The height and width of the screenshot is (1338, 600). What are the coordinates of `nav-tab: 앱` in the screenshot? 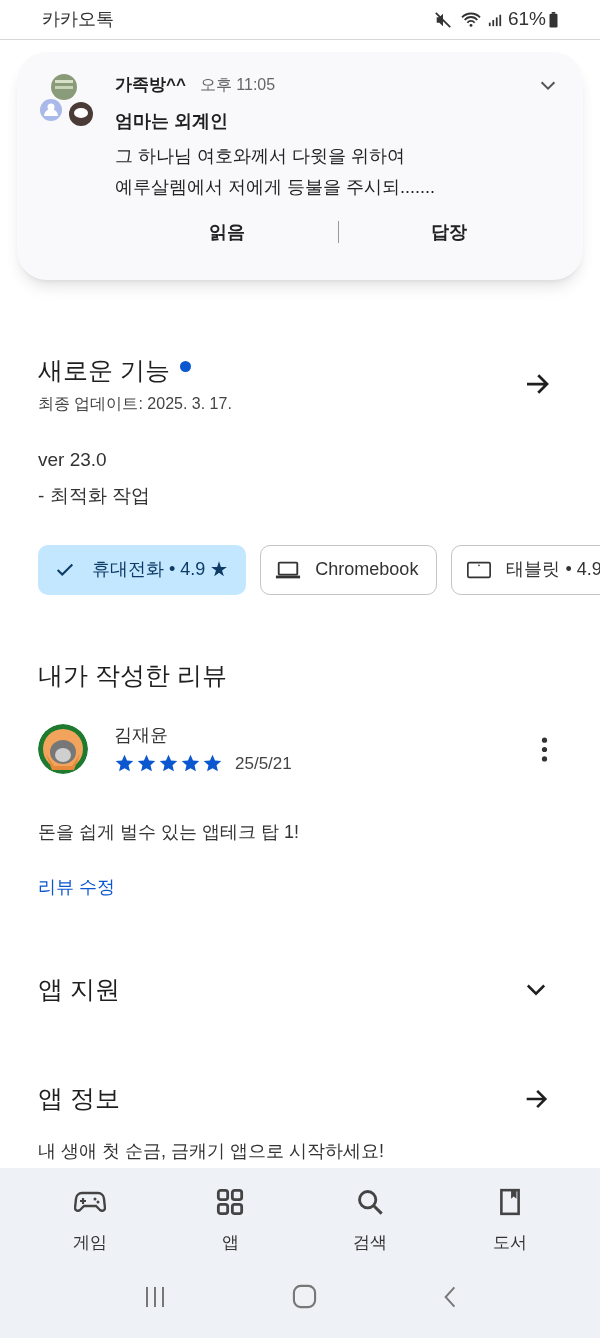 It's located at (230, 1218).